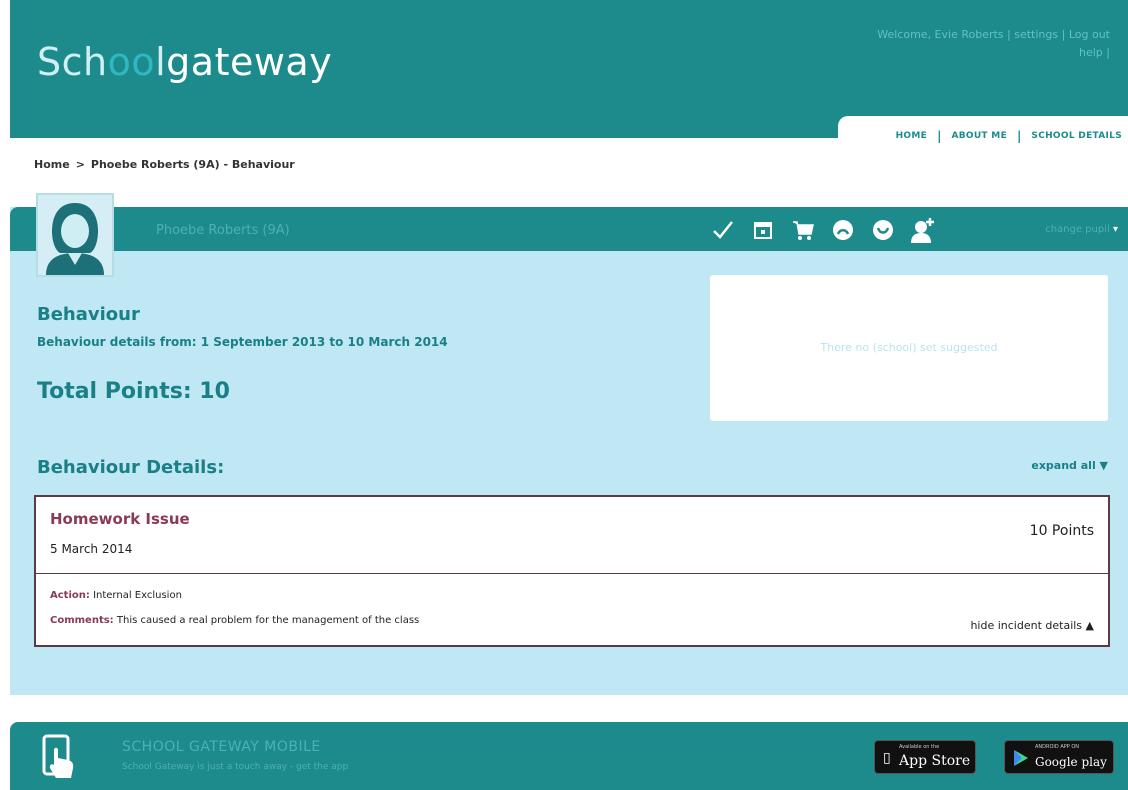 The image size is (1128, 790). I want to click on summary-box: There no (school) set suggested, so click(909, 348).